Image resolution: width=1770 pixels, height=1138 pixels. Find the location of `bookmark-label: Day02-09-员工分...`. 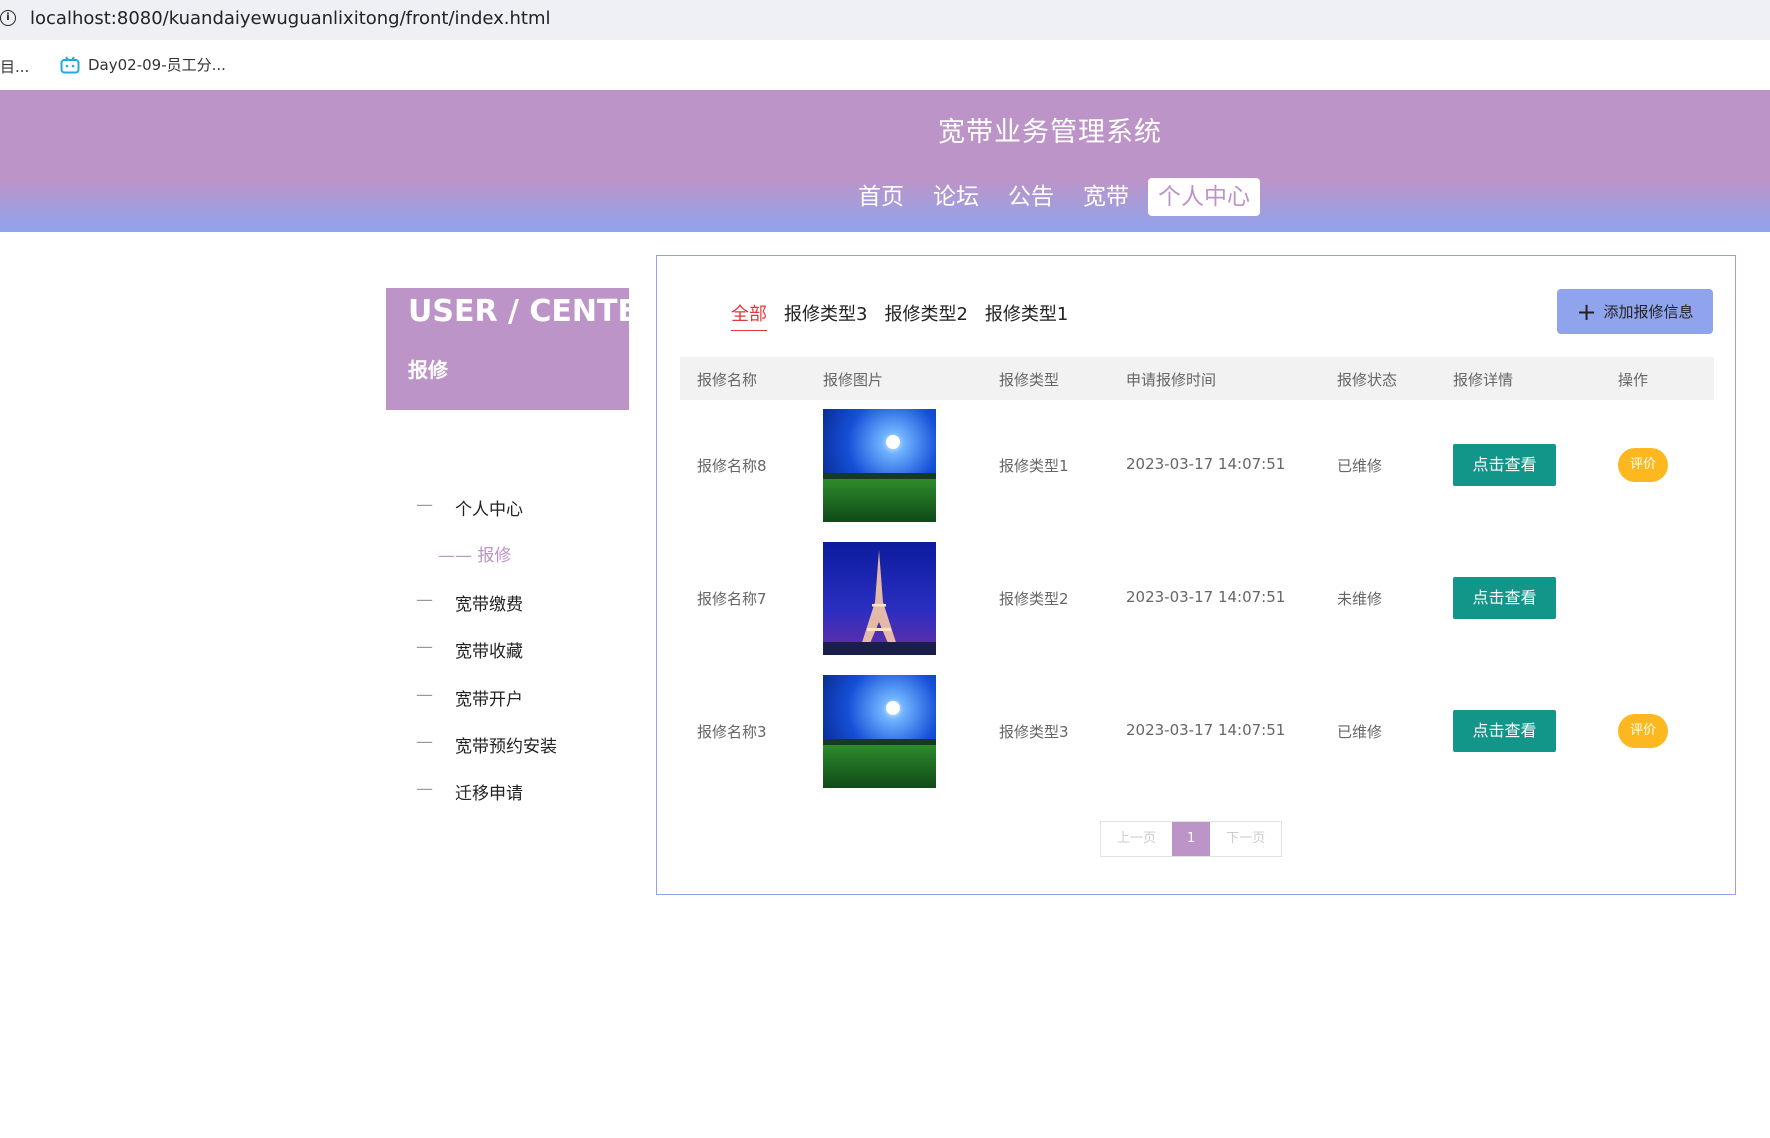

bookmark-label: Day02-09-员工分... is located at coordinates (157, 65).